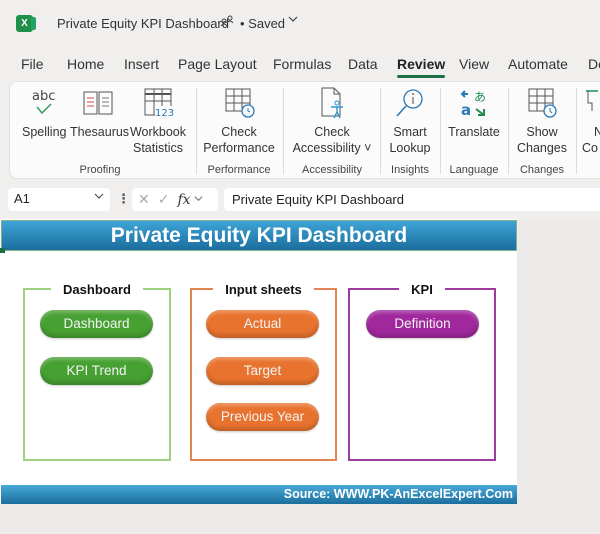 Image resolution: width=600 pixels, height=534 pixels. Describe the element at coordinates (98, 103) in the screenshot. I see `book-icon` at that location.